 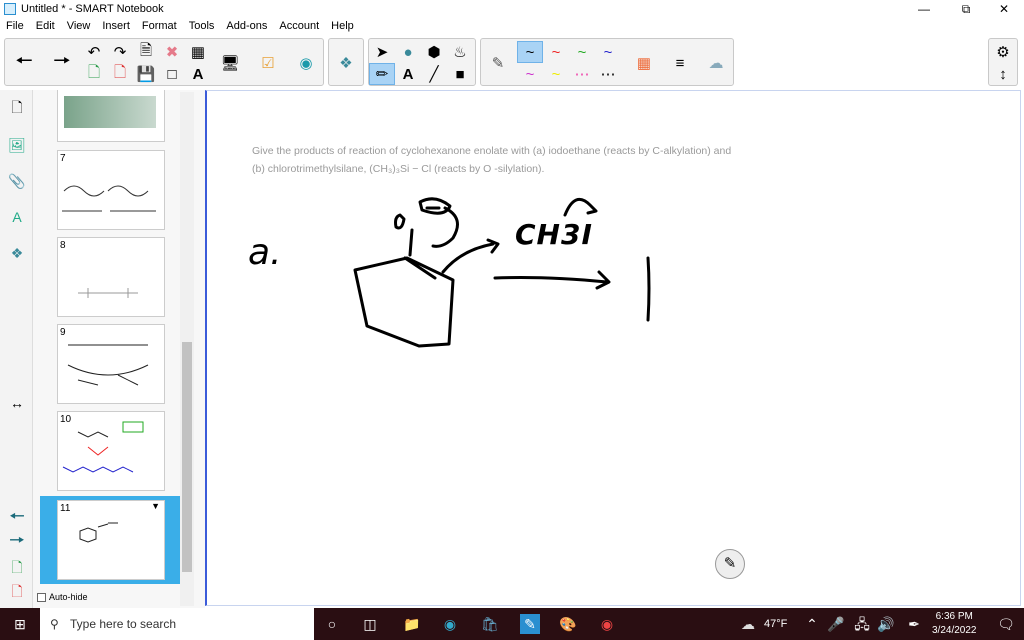 What do you see at coordinates (17, 145) in the screenshot?
I see `gallery-tab-icon: 🖼` at bounding box center [17, 145].